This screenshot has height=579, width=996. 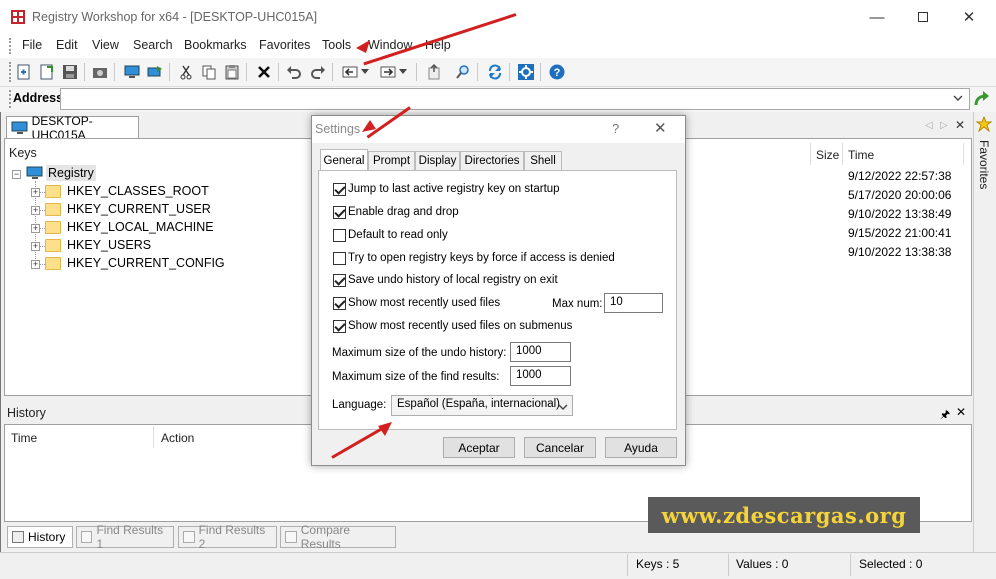 What do you see at coordinates (232, 72) in the screenshot?
I see `paste-icon` at bounding box center [232, 72].